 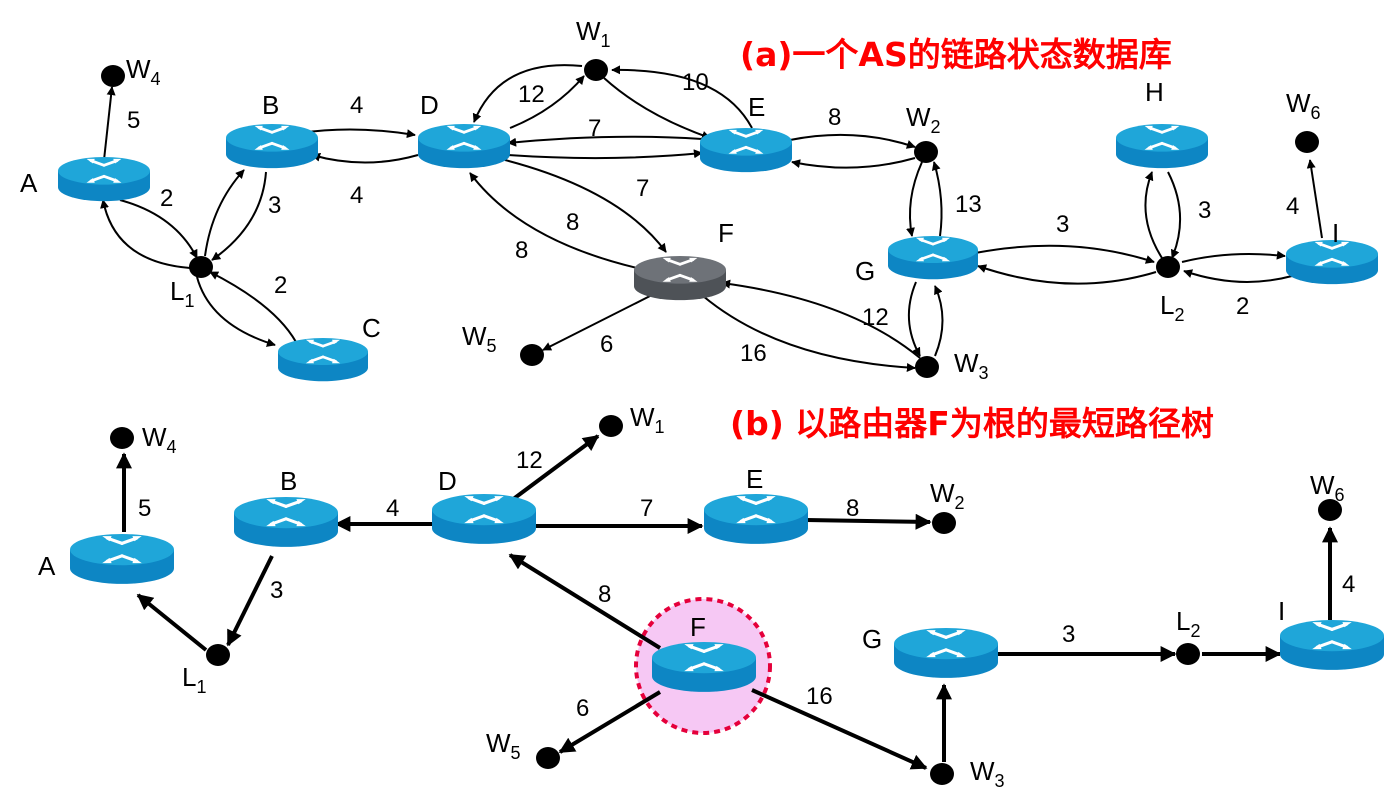 What do you see at coordinates (182, 293) in the screenshot?
I see `network-label-l1: L1` at bounding box center [182, 293].